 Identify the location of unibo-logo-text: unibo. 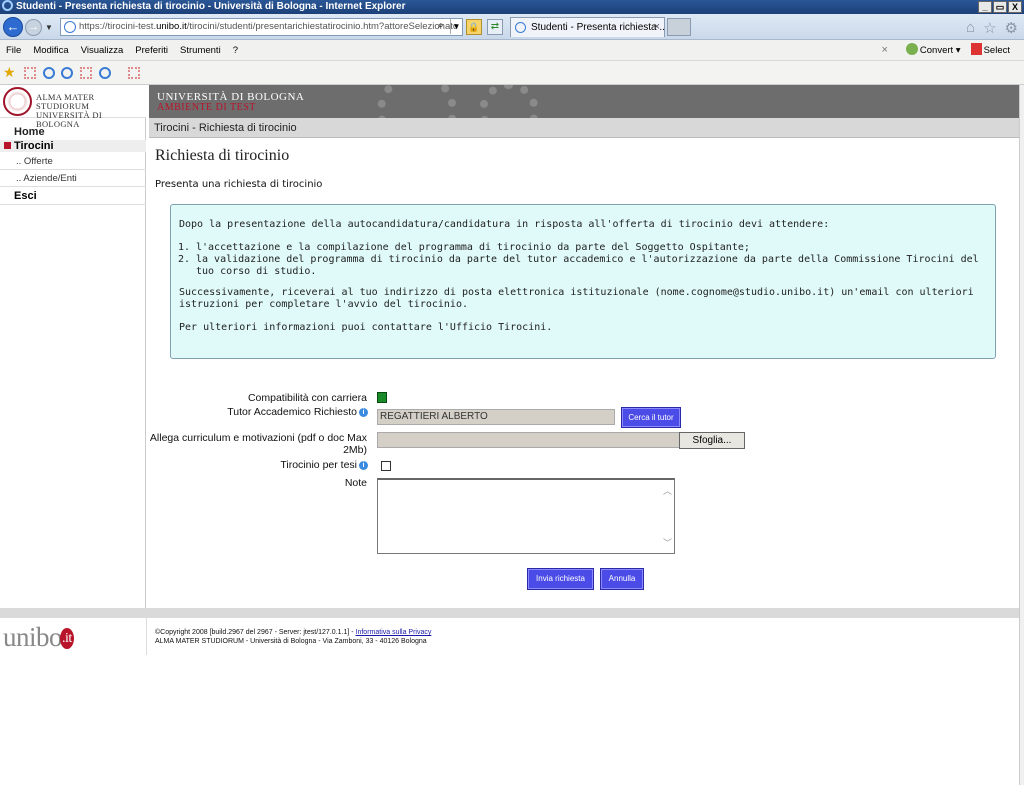
(33, 637).